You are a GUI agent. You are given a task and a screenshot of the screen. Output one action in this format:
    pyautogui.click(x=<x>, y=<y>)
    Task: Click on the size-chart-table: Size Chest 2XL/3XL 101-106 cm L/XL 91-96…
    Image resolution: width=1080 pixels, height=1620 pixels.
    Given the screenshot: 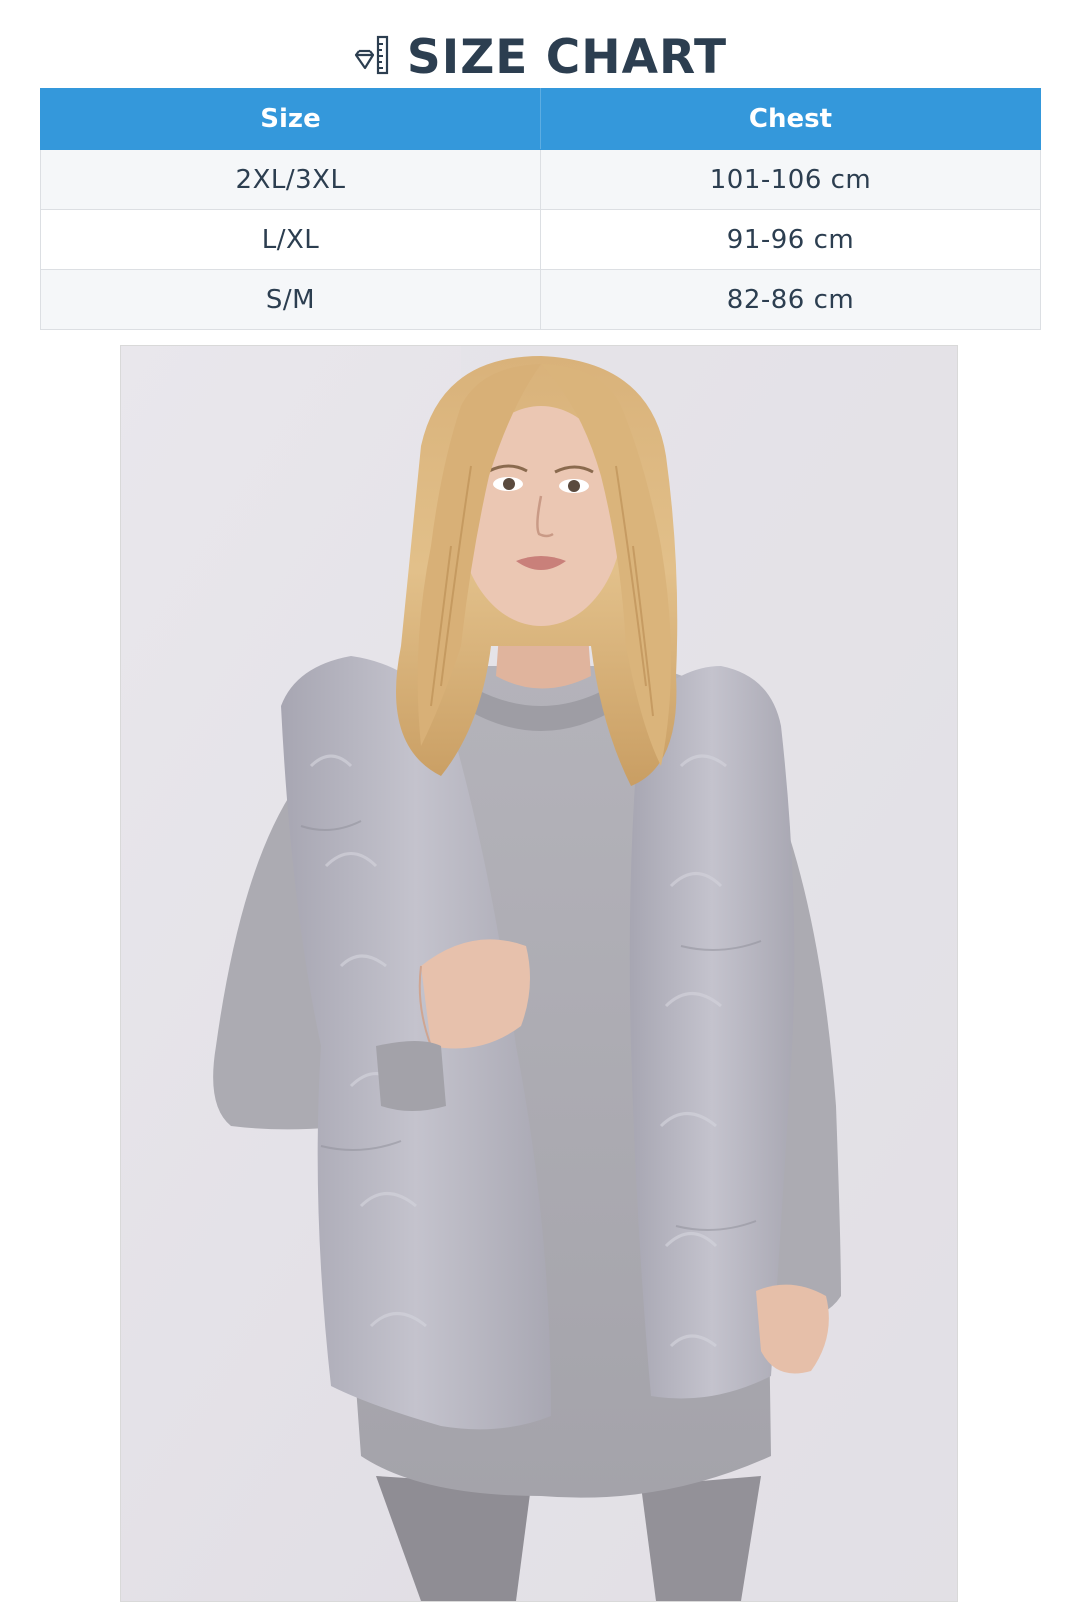 What is the action you would take?
    pyautogui.click(x=540, y=209)
    